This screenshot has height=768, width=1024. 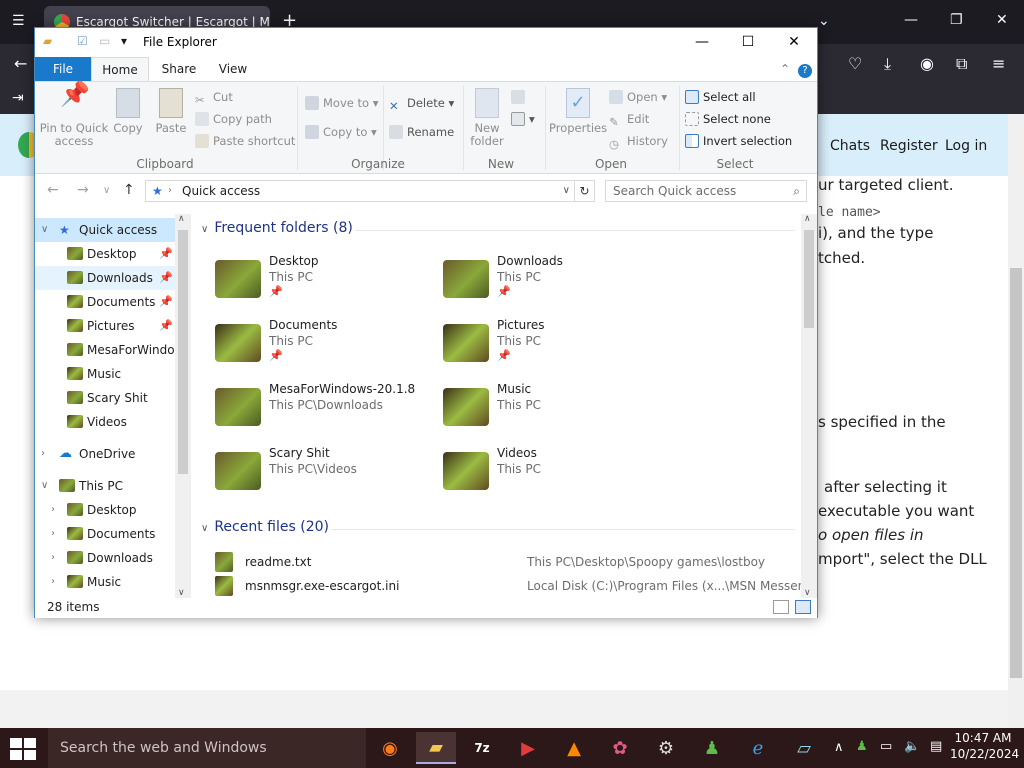 What do you see at coordinates (909, 146) in the screenshot?
I see `nav-link-register: Register` at bounding box center [909, 146].